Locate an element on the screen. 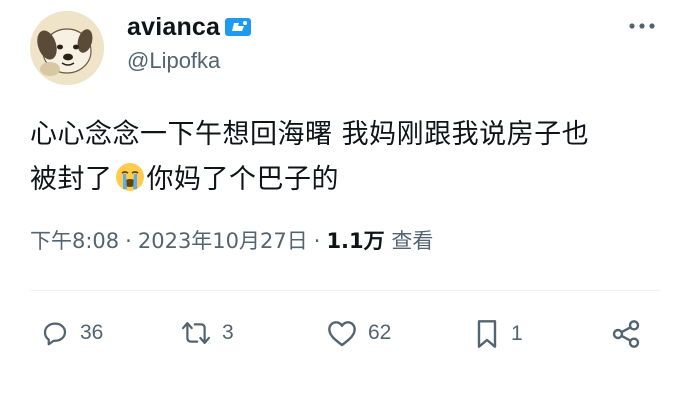  heart-icon is located at coordinates (342, 333).